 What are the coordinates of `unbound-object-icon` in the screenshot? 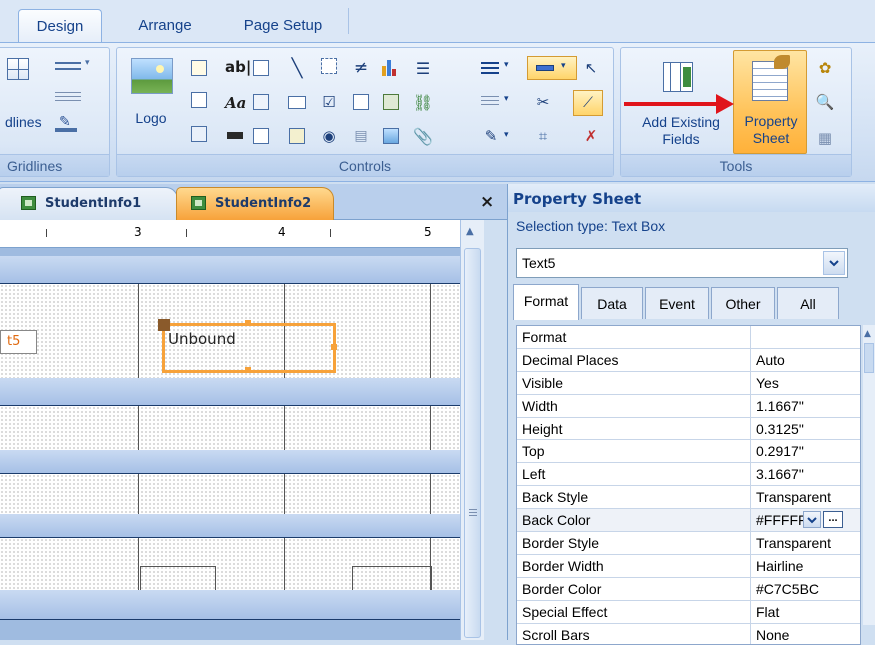 It's located at (361, 102).